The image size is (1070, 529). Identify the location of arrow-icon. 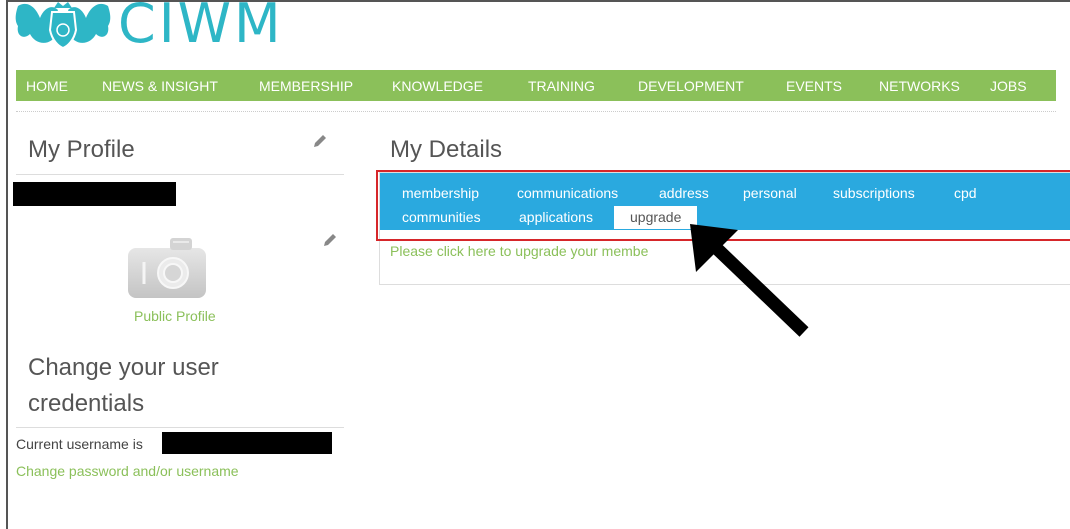
(749, 280).